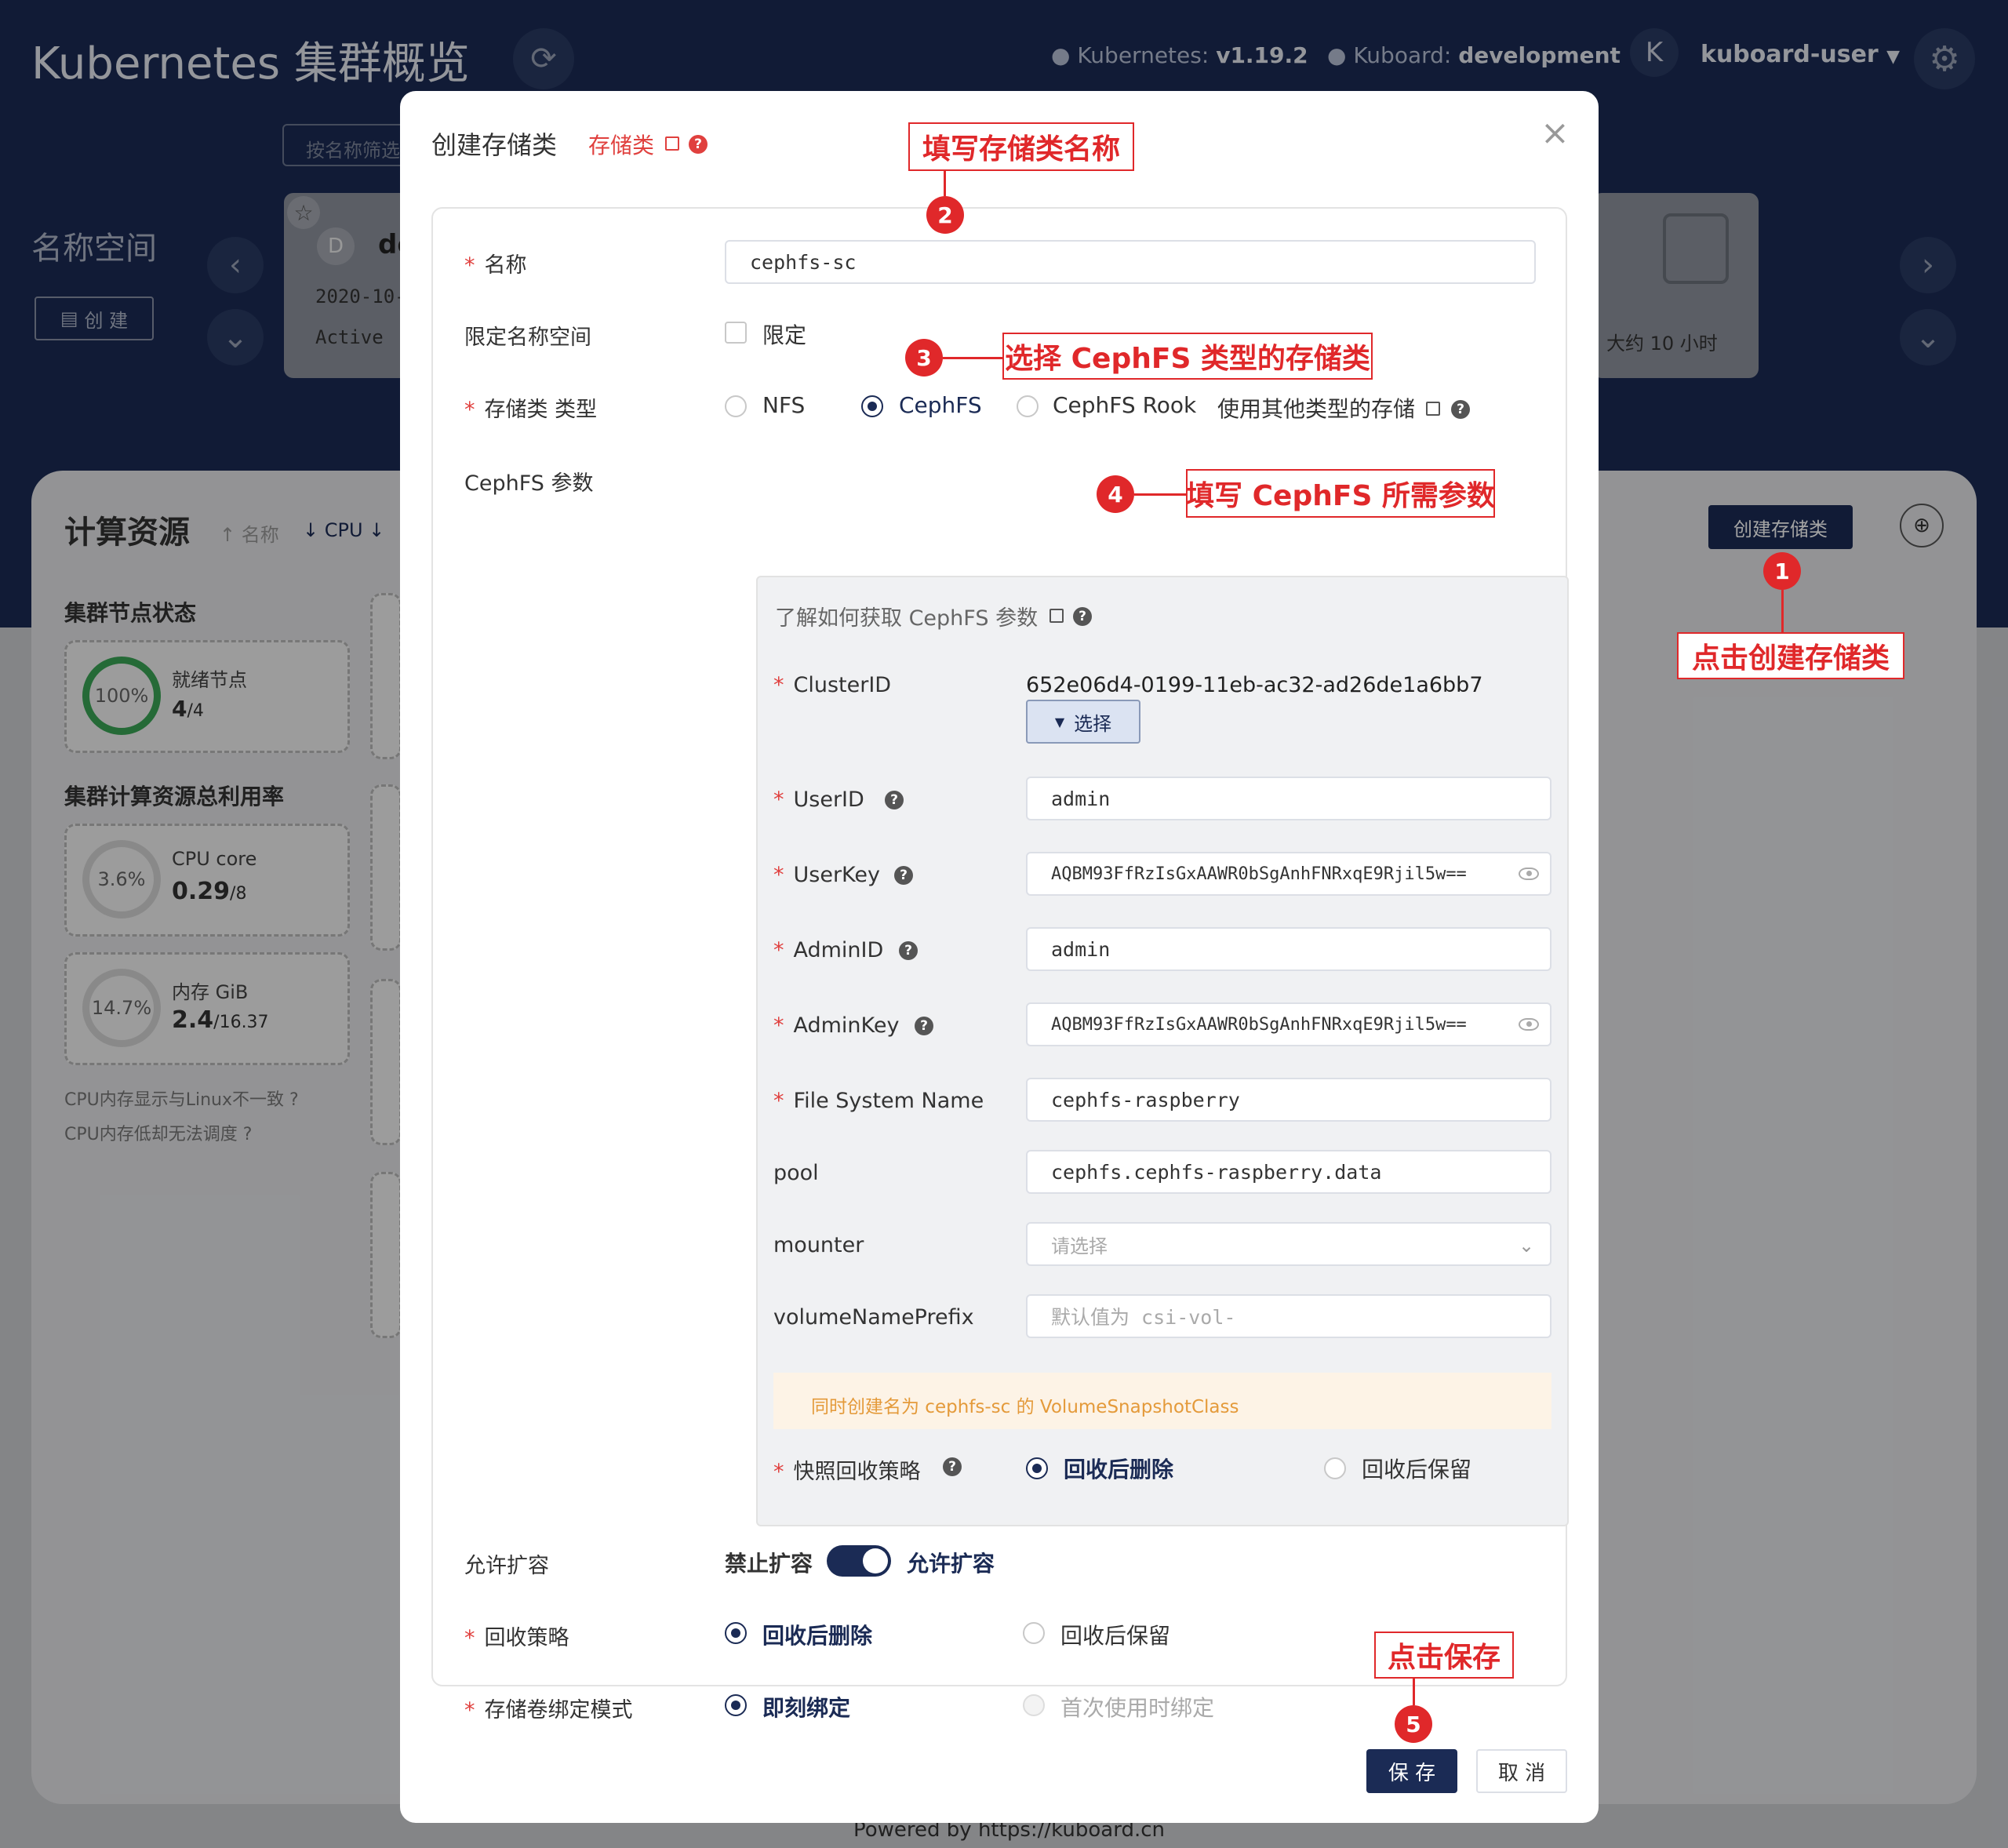  What do you see at coordinates (1288, 1024) in the screenshot?
I see `admin-key-input: AQBM93FfRzIsGxAAWR0bSgAnhFNRxqE9Rjil5w==` at bounding box center [1288, 1024].